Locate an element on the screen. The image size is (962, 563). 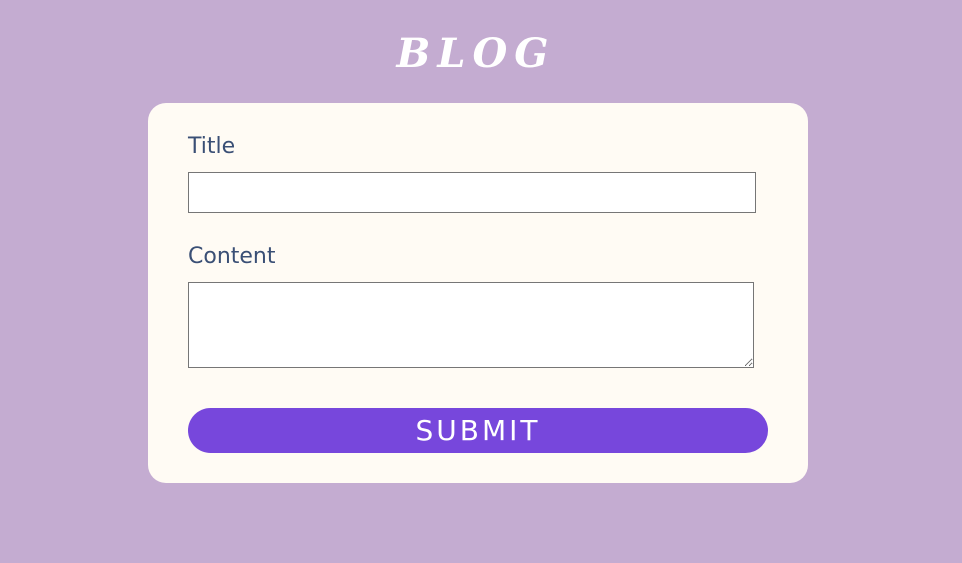
title-input is located at coordinates (472, 192).